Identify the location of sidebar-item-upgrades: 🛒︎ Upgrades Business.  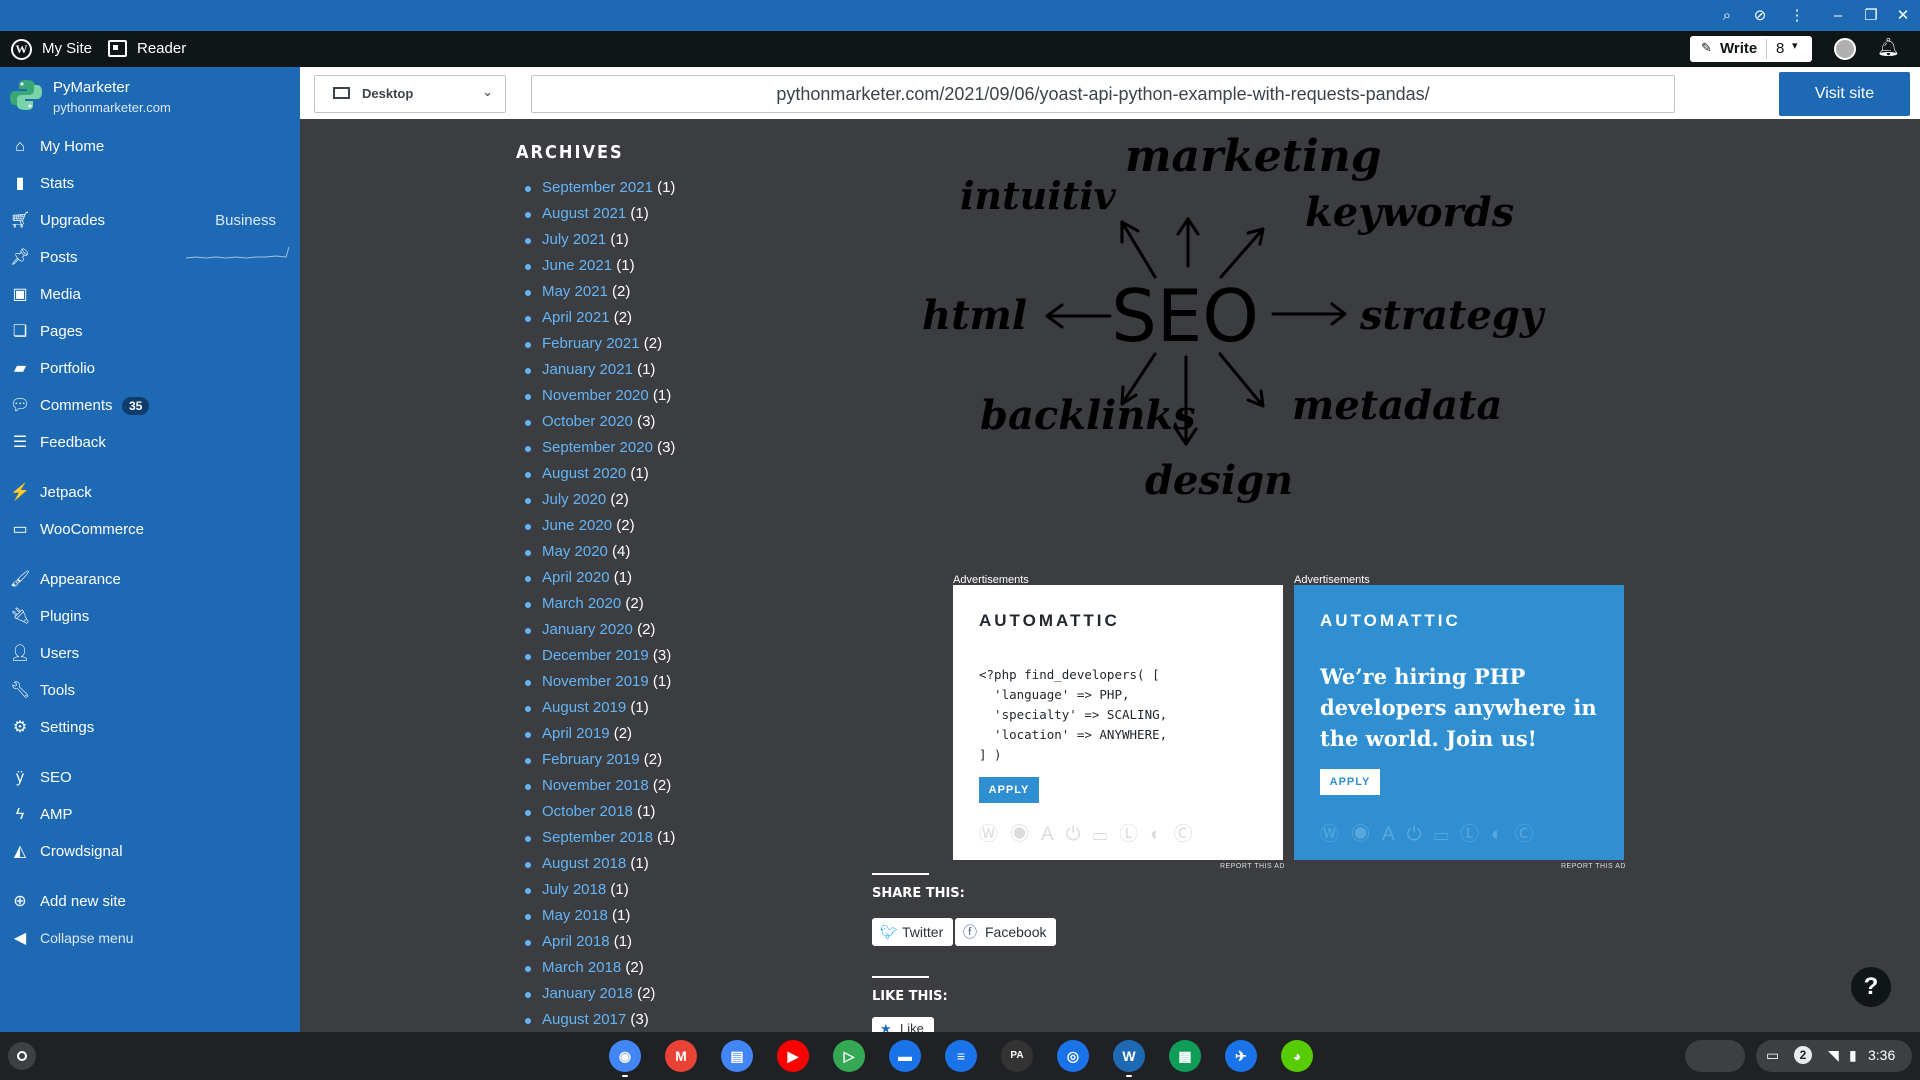
(150, 221).